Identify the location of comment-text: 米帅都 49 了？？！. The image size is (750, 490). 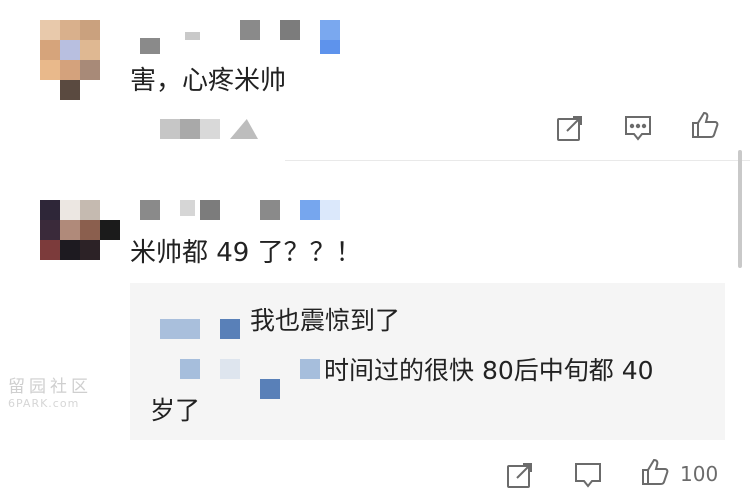
(246, 253).